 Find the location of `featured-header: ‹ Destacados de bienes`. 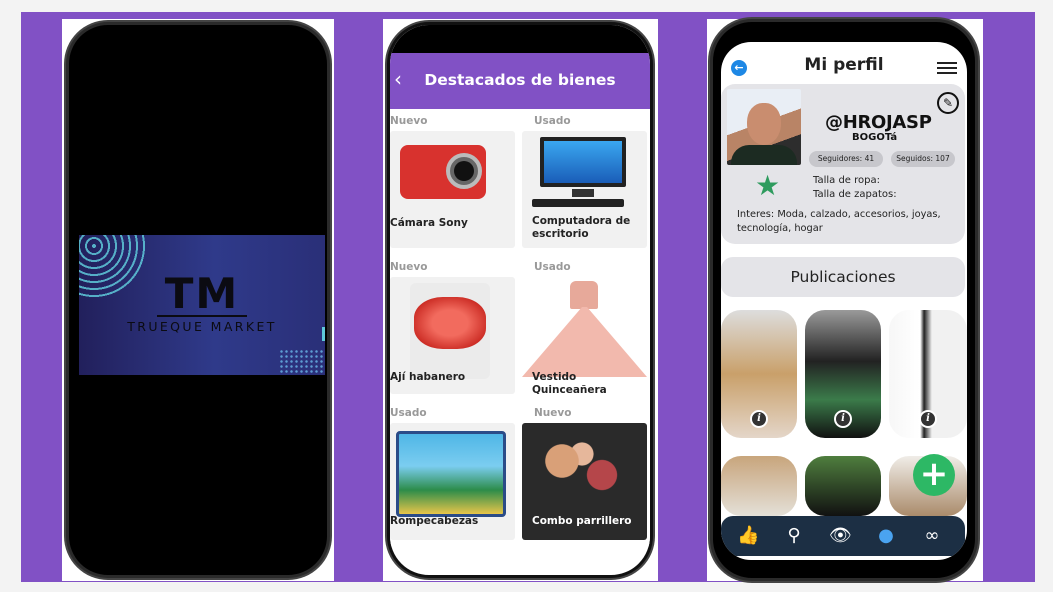

featured-header: ‹ Destacados de bienes is located at coordinates (520, 81).